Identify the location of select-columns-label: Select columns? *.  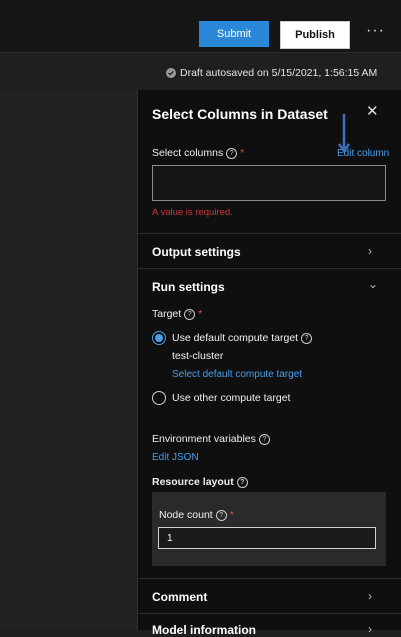
(198, 153).